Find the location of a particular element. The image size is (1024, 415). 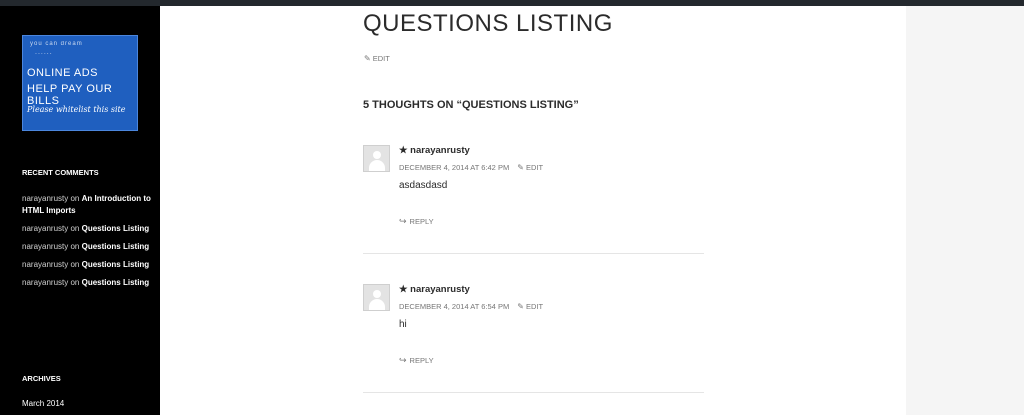

post-edit-label: EDIT is located at coordinates (381, 58).